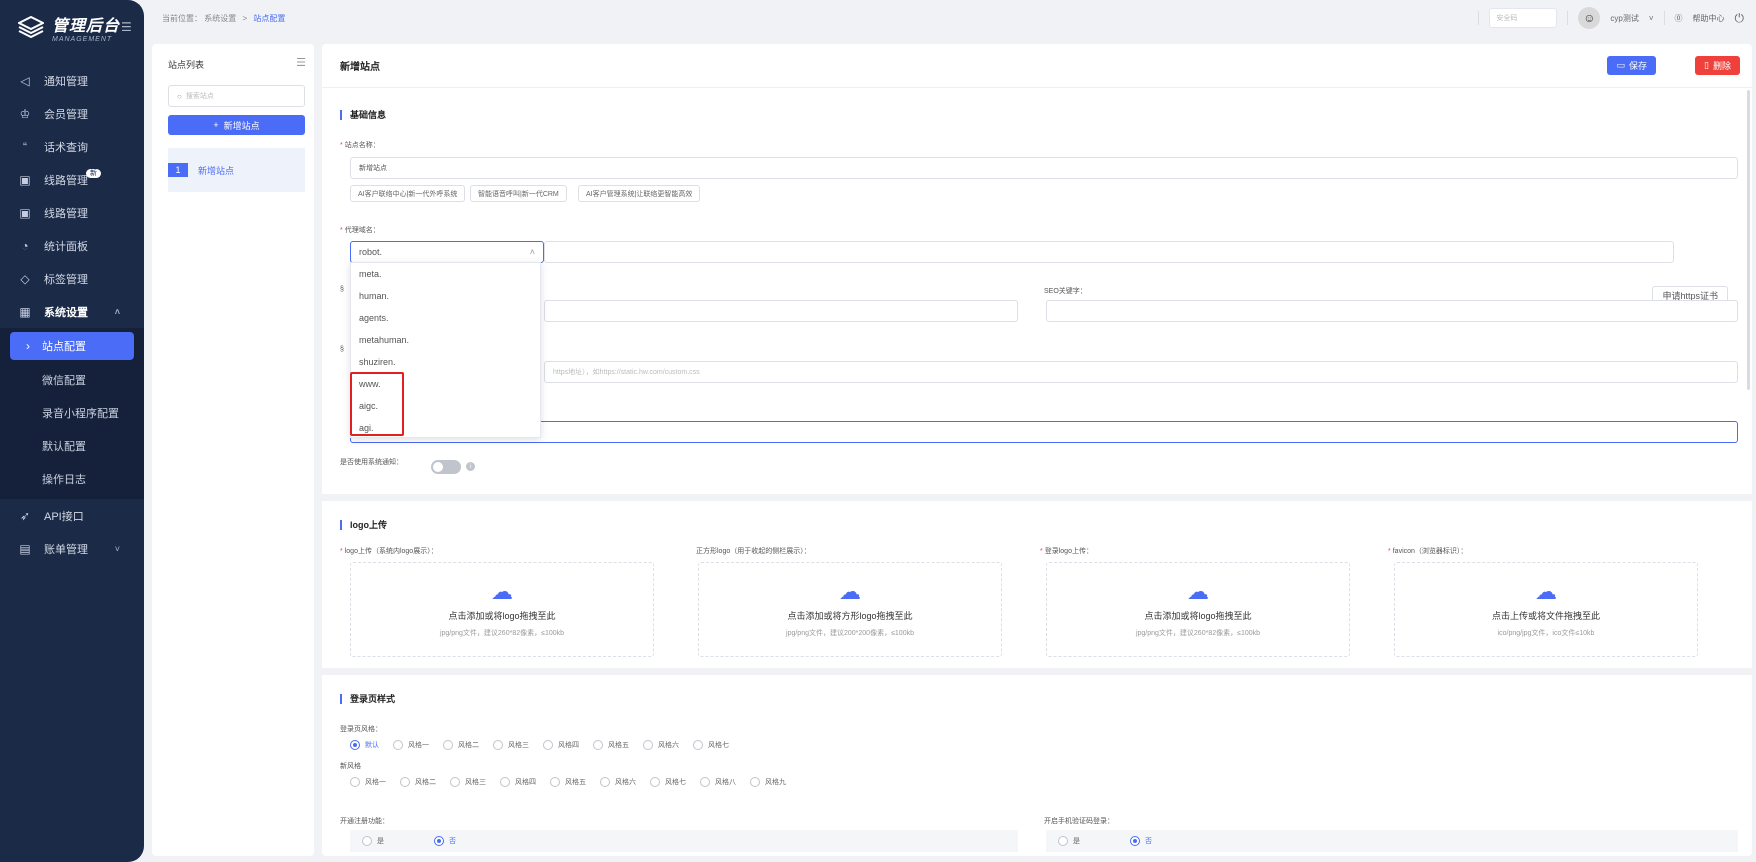 This screenshot has height=862, width=1756. Describe the element at coordinates (25, 311) in the screenshot. I see `grid-icon: ▦` at that location.